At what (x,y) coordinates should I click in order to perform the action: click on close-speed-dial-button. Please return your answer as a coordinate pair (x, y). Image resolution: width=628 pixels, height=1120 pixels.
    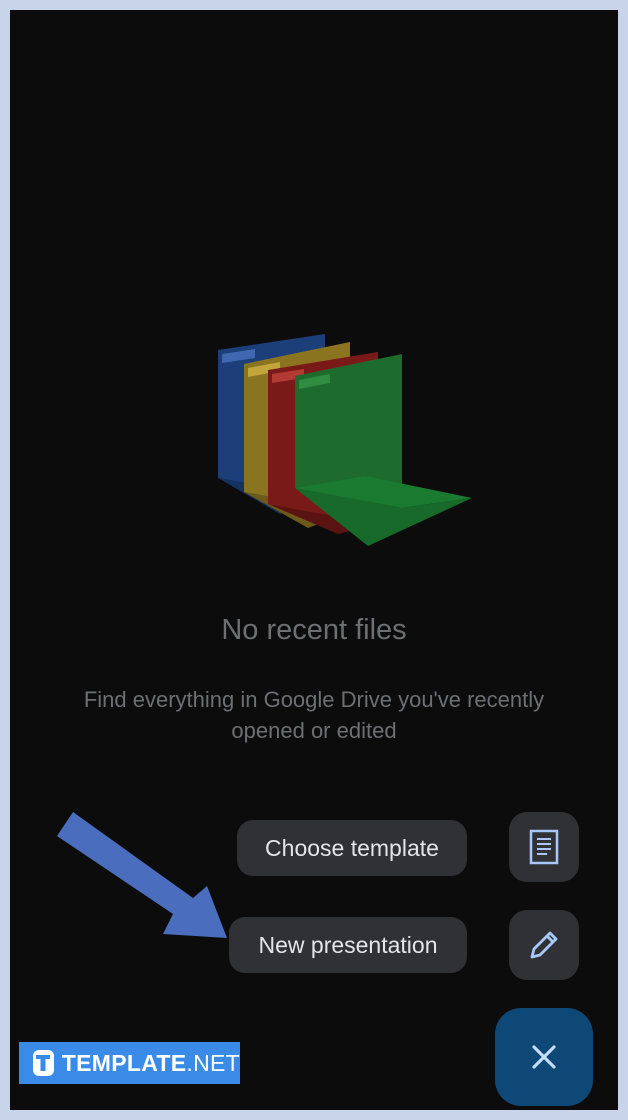
    Looking at the image, I should click on (544, 1057).